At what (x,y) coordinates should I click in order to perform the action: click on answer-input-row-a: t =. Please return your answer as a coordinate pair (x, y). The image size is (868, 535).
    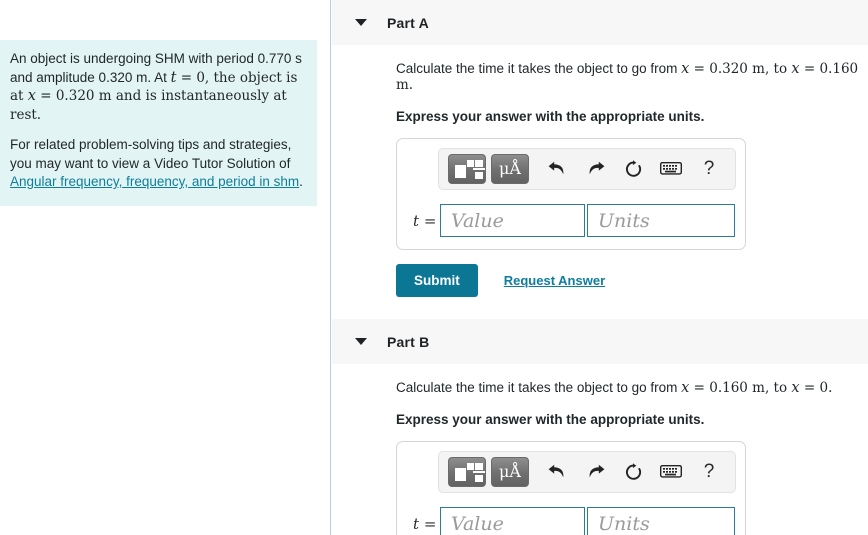
    Looking at the image, I should click on (571, 220).